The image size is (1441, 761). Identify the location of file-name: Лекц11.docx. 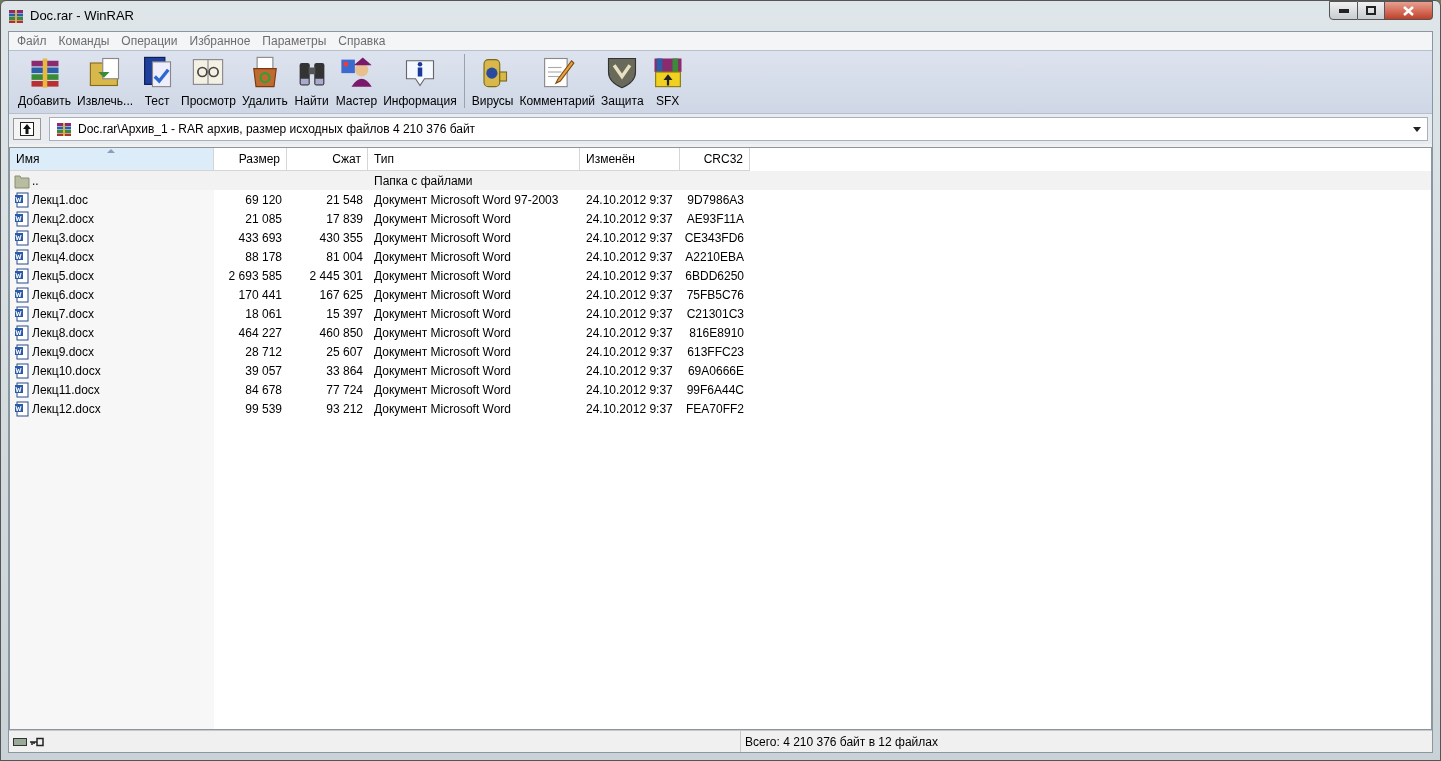
(112, 389).